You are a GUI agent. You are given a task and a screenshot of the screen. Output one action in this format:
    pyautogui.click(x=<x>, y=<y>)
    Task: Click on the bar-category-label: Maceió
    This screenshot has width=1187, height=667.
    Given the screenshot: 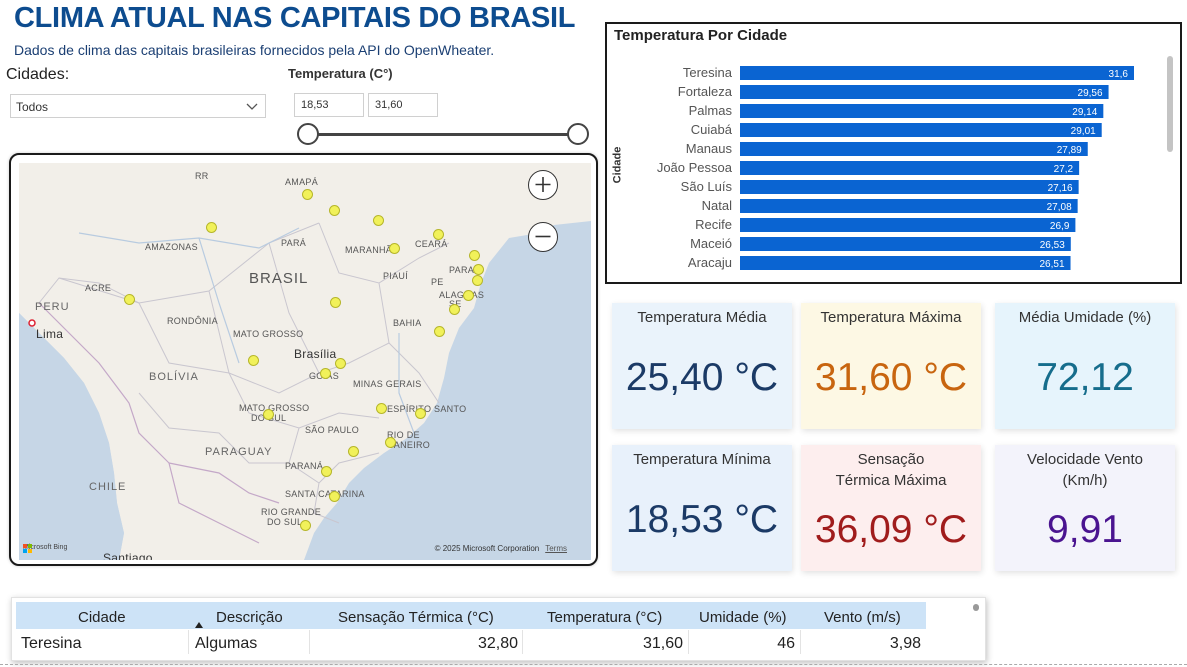 What is the action you would take?
    pyautogui.click(x=711, y=243)
    